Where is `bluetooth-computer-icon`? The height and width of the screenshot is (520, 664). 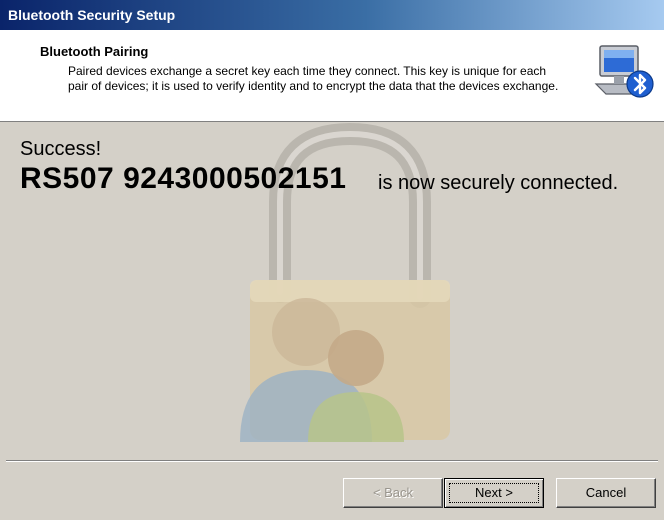
bluetooth-computer-icon is located at coordinates (624, 72).